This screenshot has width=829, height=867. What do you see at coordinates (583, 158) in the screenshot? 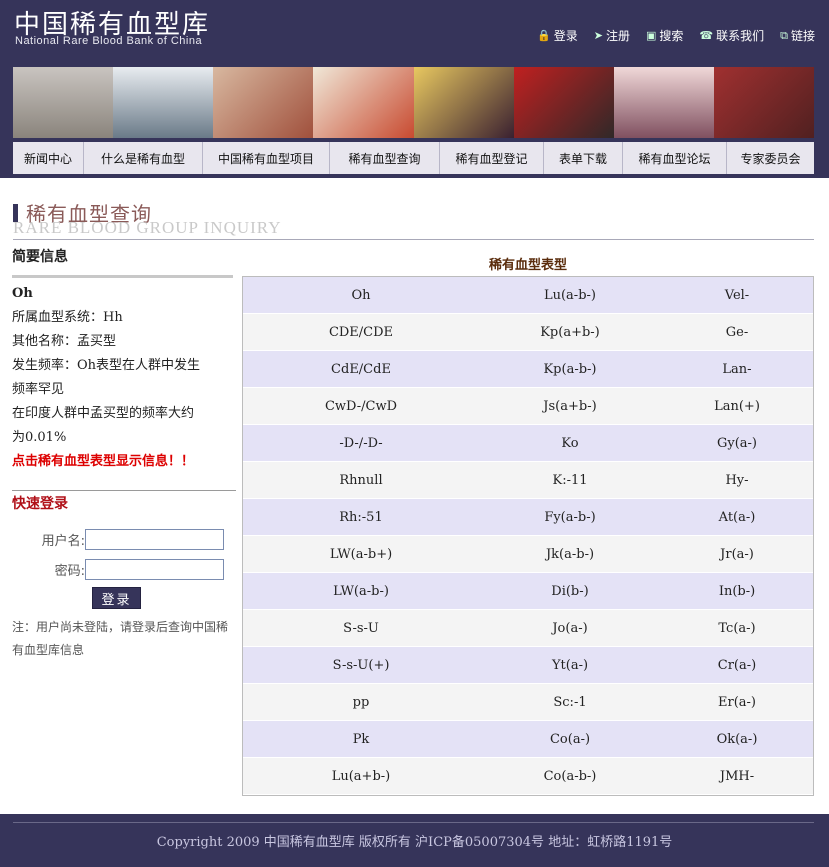
I see `nav-item-5: 表单下载` at bounding box center [583, 158].